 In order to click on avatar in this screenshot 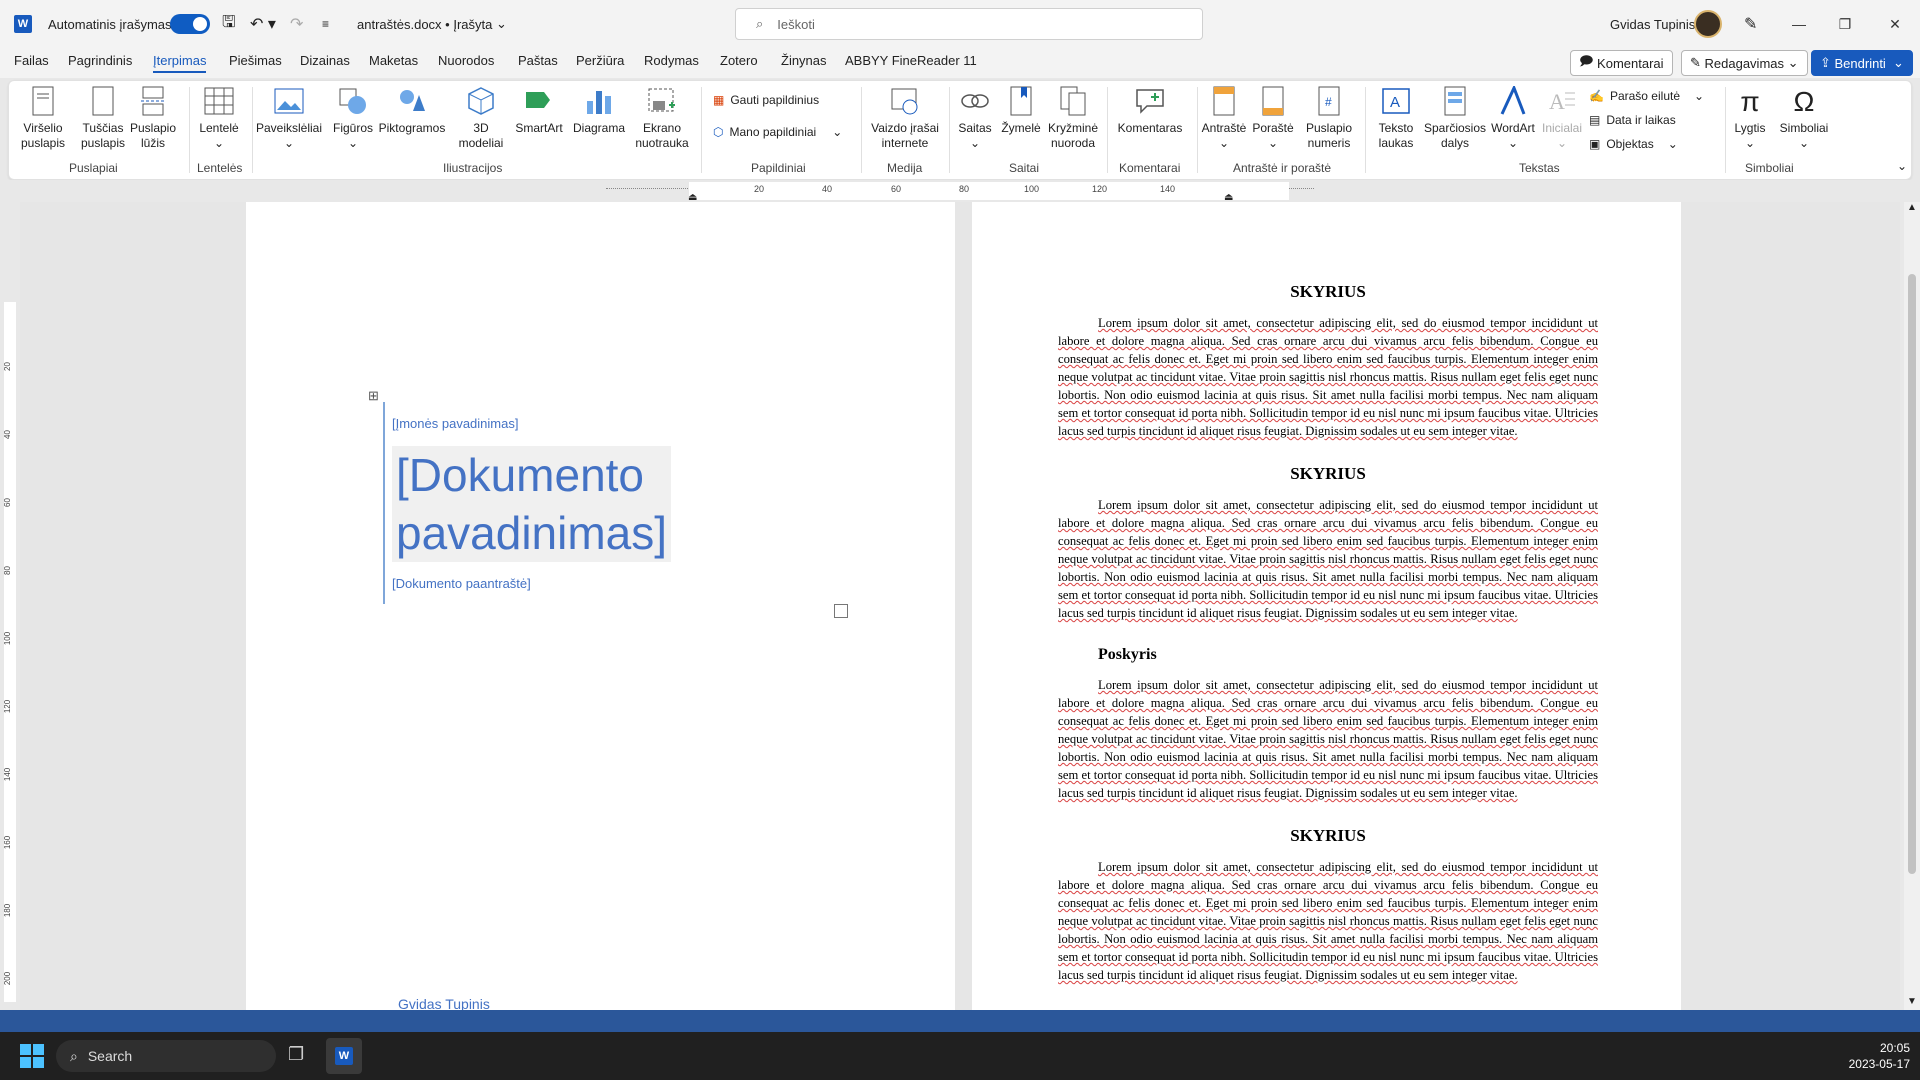, I will do `click(1708, 24)`.